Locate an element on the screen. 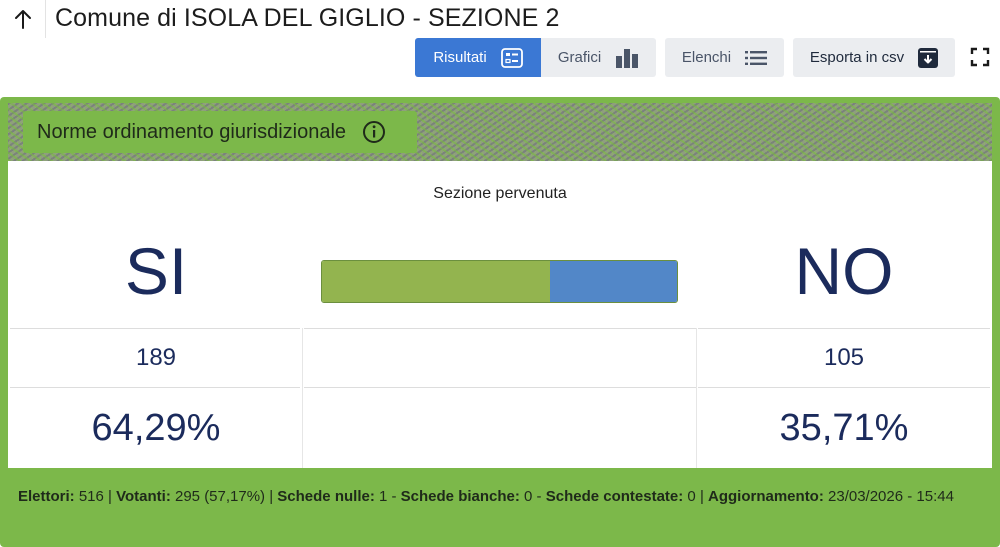  view-toolbar: Risultati Grafici Elenchi Esporta in csv is located at coordinates (685, 57).